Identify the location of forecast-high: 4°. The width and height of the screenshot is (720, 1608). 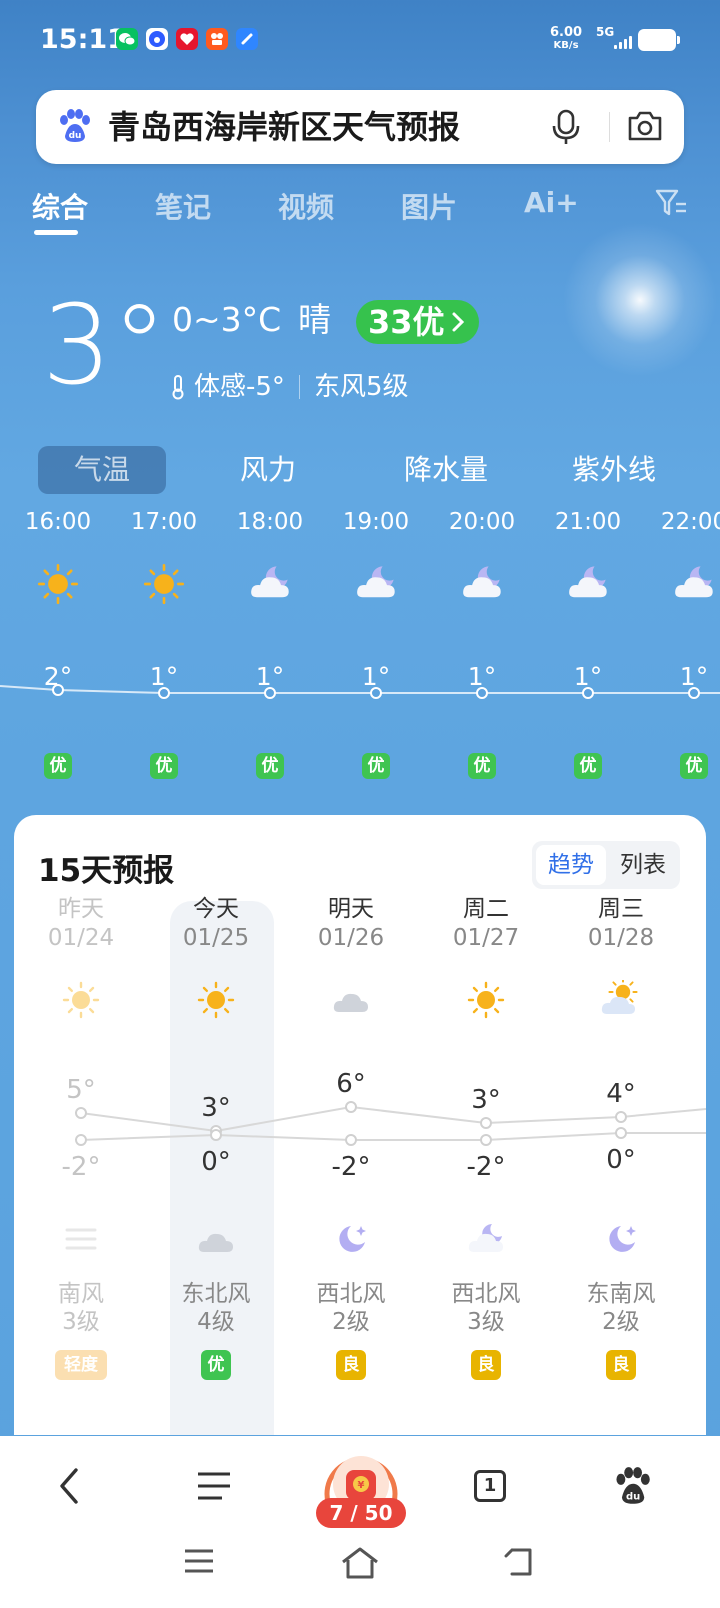
(621, 1094).